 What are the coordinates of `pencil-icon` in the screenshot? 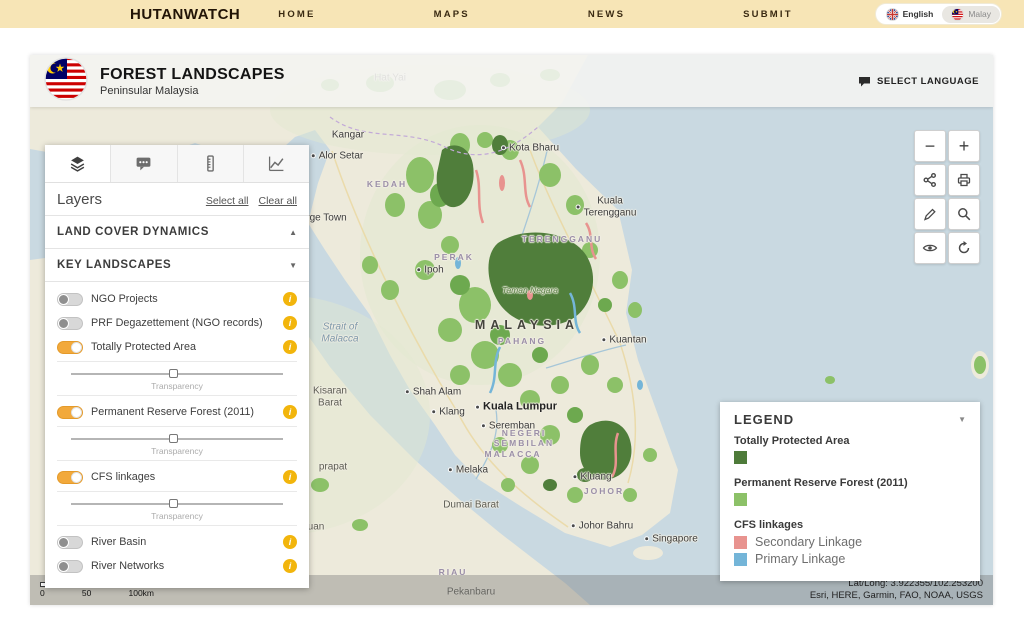 It's located at (929, 214).